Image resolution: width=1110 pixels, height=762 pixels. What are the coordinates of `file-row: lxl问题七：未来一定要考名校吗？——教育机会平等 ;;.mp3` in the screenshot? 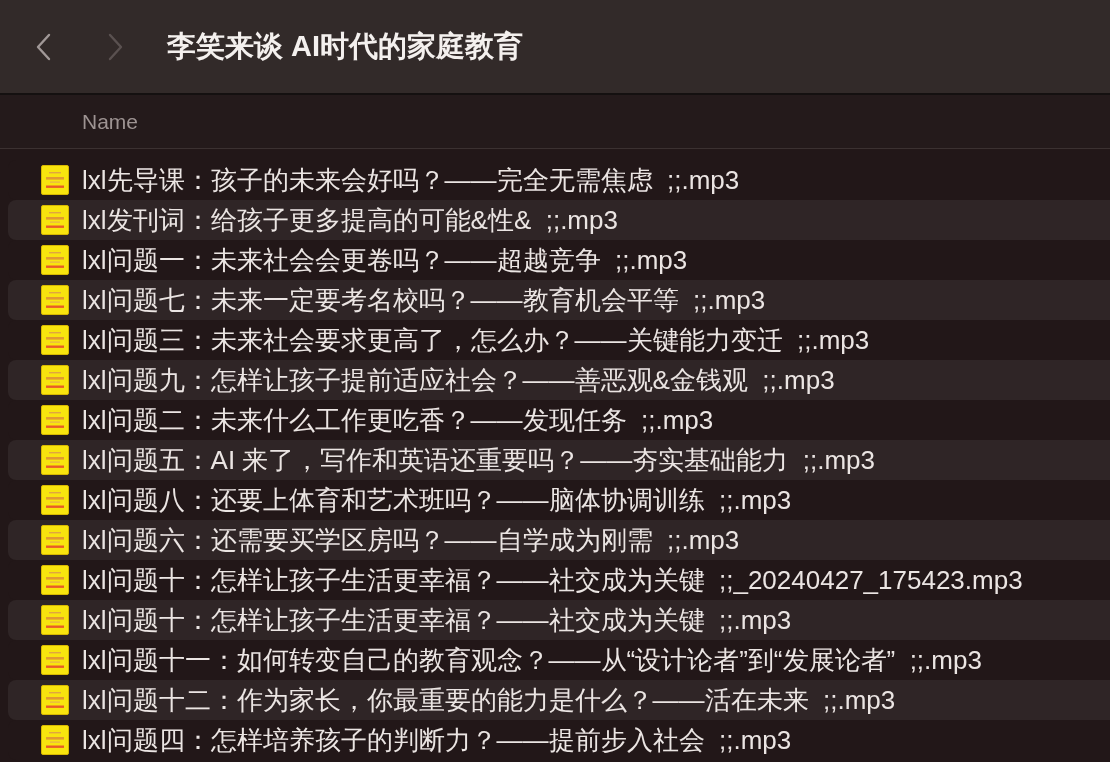 It's located at (559, 300).